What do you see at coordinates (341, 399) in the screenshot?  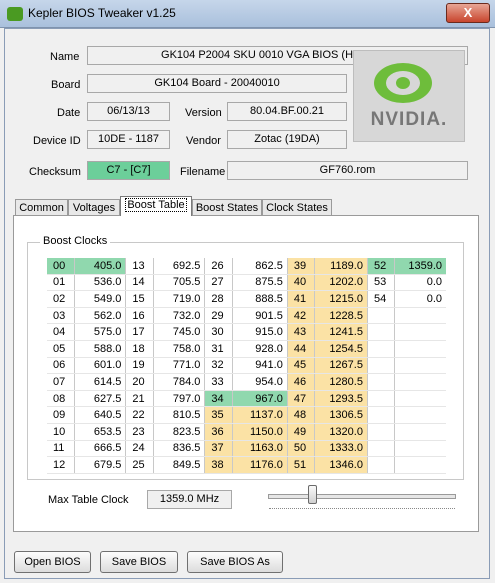 I see `boost-clock-cell: 1293.5` at bounding box center [341, 399].